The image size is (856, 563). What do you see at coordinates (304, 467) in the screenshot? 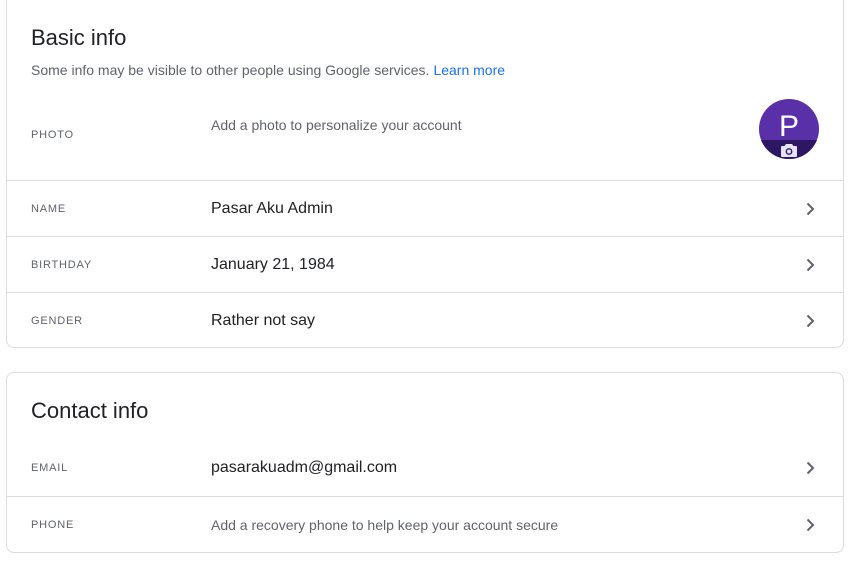
I see `email-value: pasarakuadm@gmail.com` at bounding box center [304, 467].